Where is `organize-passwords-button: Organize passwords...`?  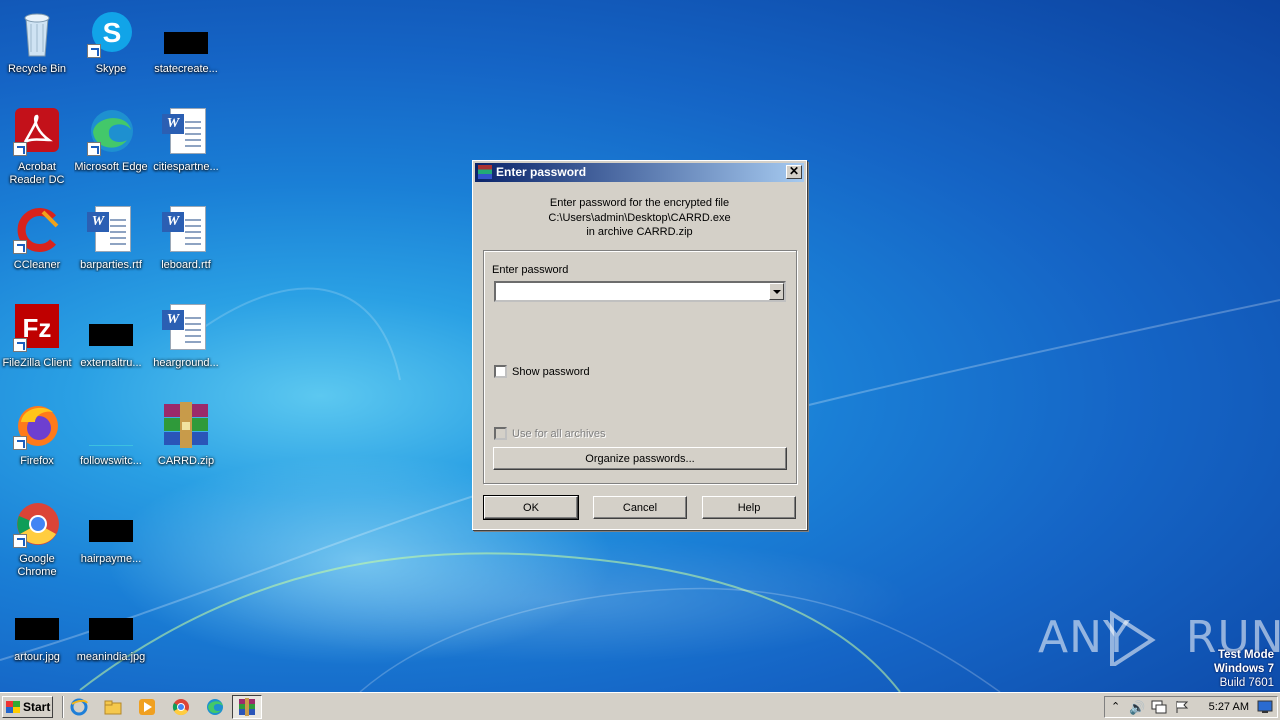
organize-passwords-button: Organize passwords... is located at coordinates (640, 458).